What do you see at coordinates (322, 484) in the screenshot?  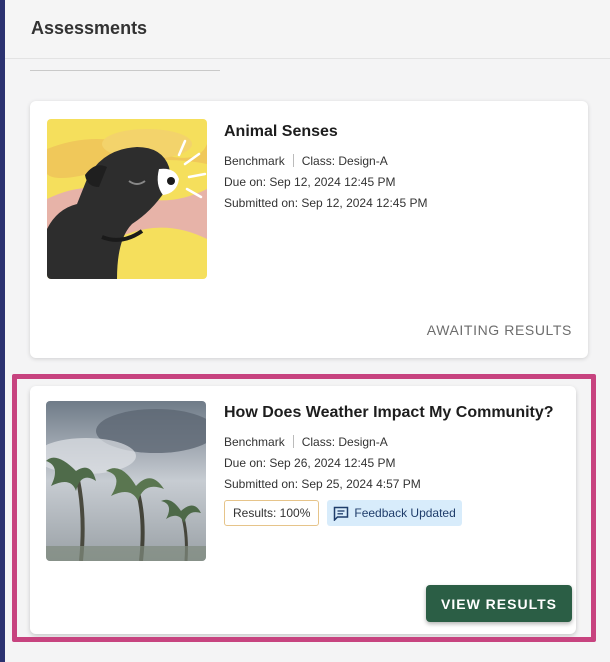 I see `assessment-submitted-date: Submitted on: Sep 25, 2024 4:57 PM` at bounding box center [322, 484].